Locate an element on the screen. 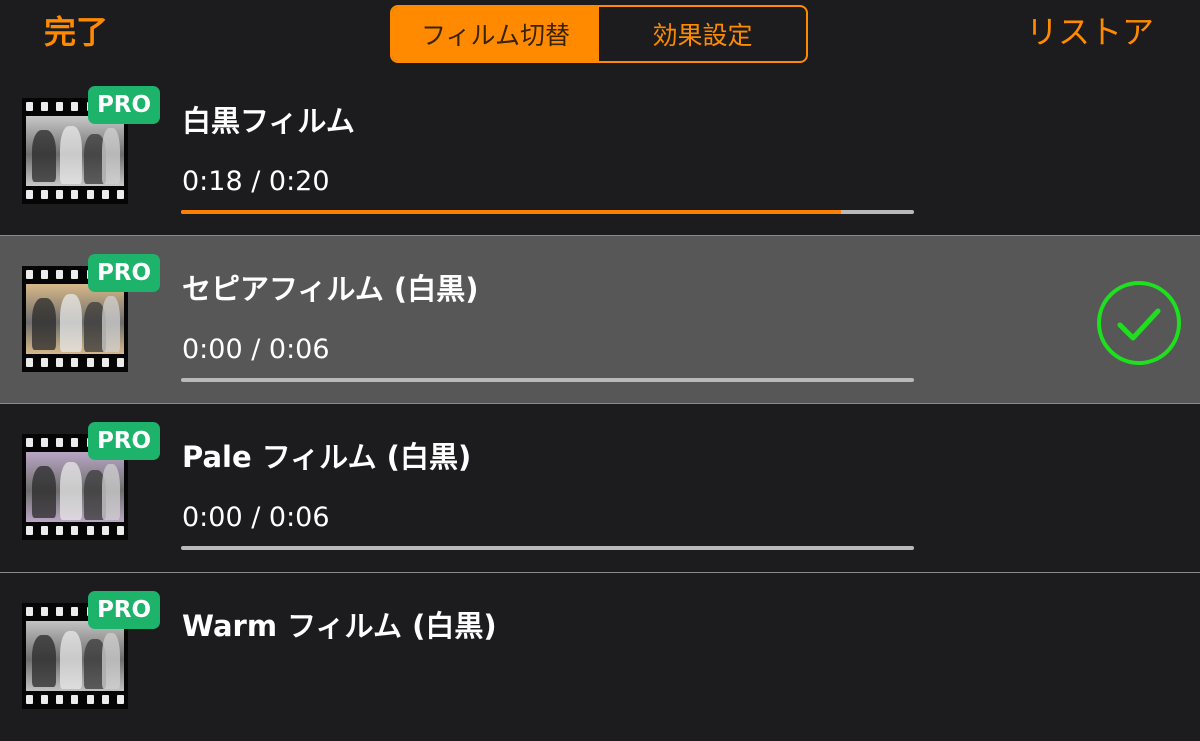 Image resolution: width=1200 pixels, height=741 pixels. tab-film-switch-label: フィルム切替 is located at coordinates (495, 35).